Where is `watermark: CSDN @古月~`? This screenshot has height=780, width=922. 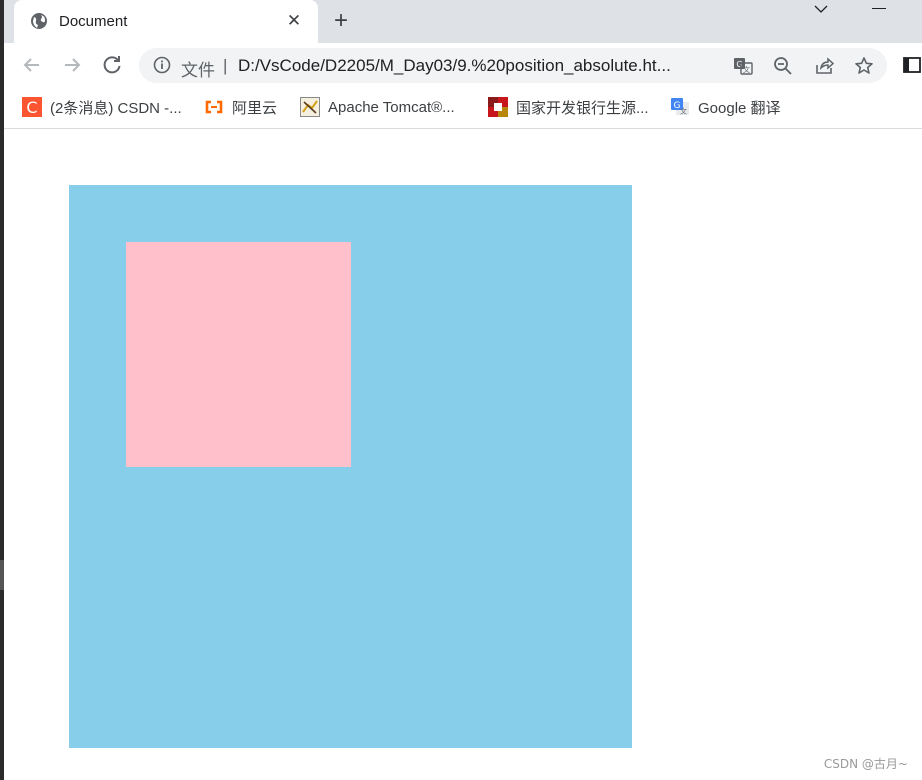
watermark: CSDN @古月~ is located at coordinates (865, 764).